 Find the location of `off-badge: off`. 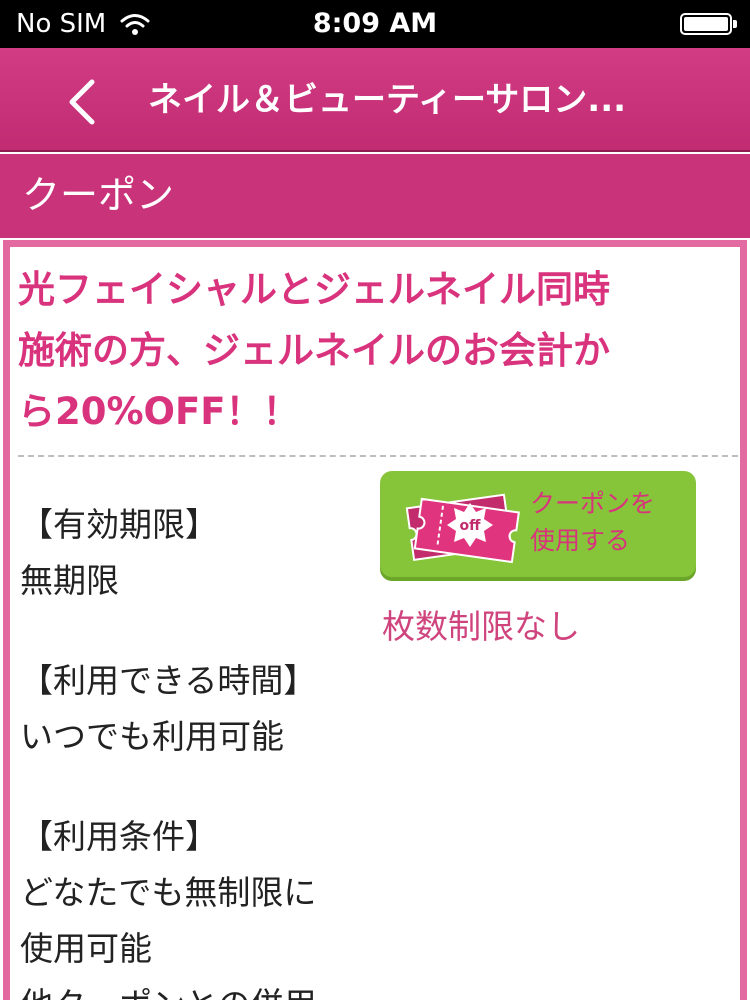

off-badge: off is located at coordinates (471, 526).